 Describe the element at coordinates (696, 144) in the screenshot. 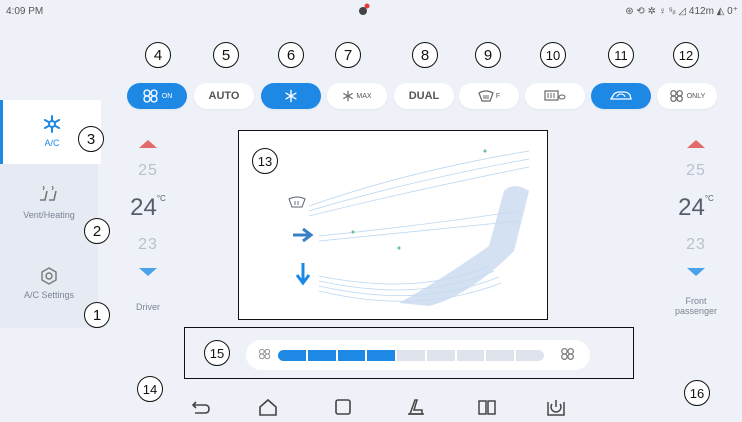

I see `passenger-temp-up-button` at that location.